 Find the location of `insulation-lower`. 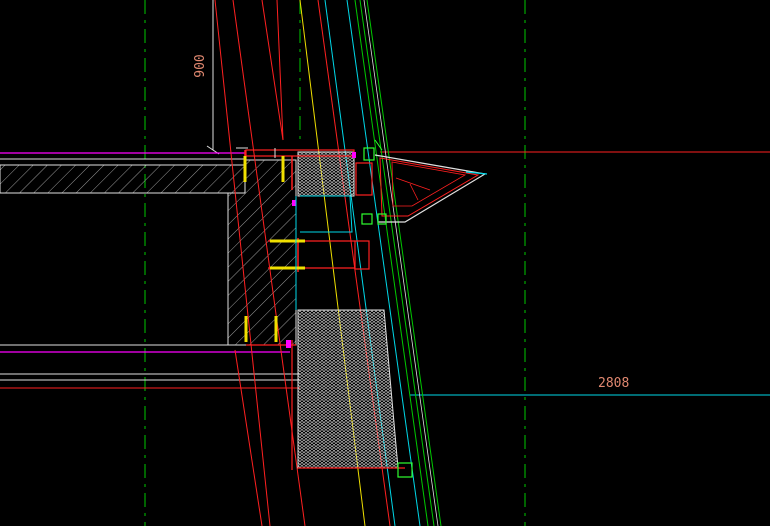

insulation-lower is located at coordinates (348, 389).